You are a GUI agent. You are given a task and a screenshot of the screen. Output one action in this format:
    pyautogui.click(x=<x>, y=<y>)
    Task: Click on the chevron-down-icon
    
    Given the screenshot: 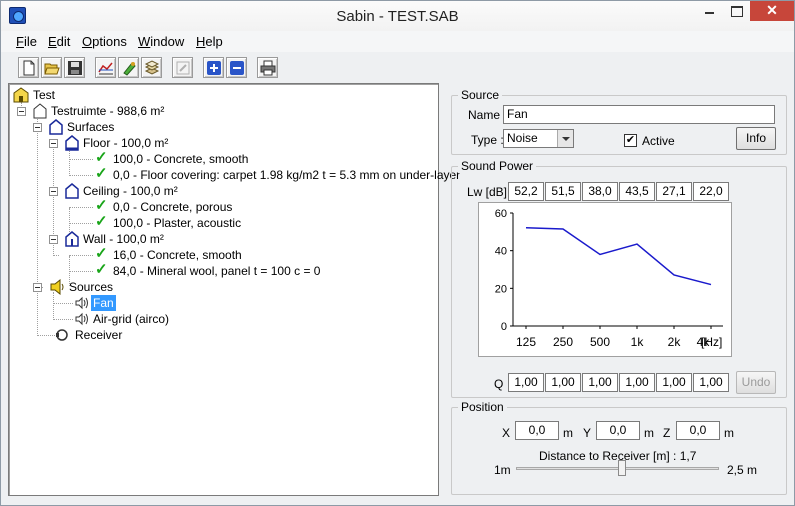 What is the action you would take?
    pyautogui.click(x=565, y=138)
    